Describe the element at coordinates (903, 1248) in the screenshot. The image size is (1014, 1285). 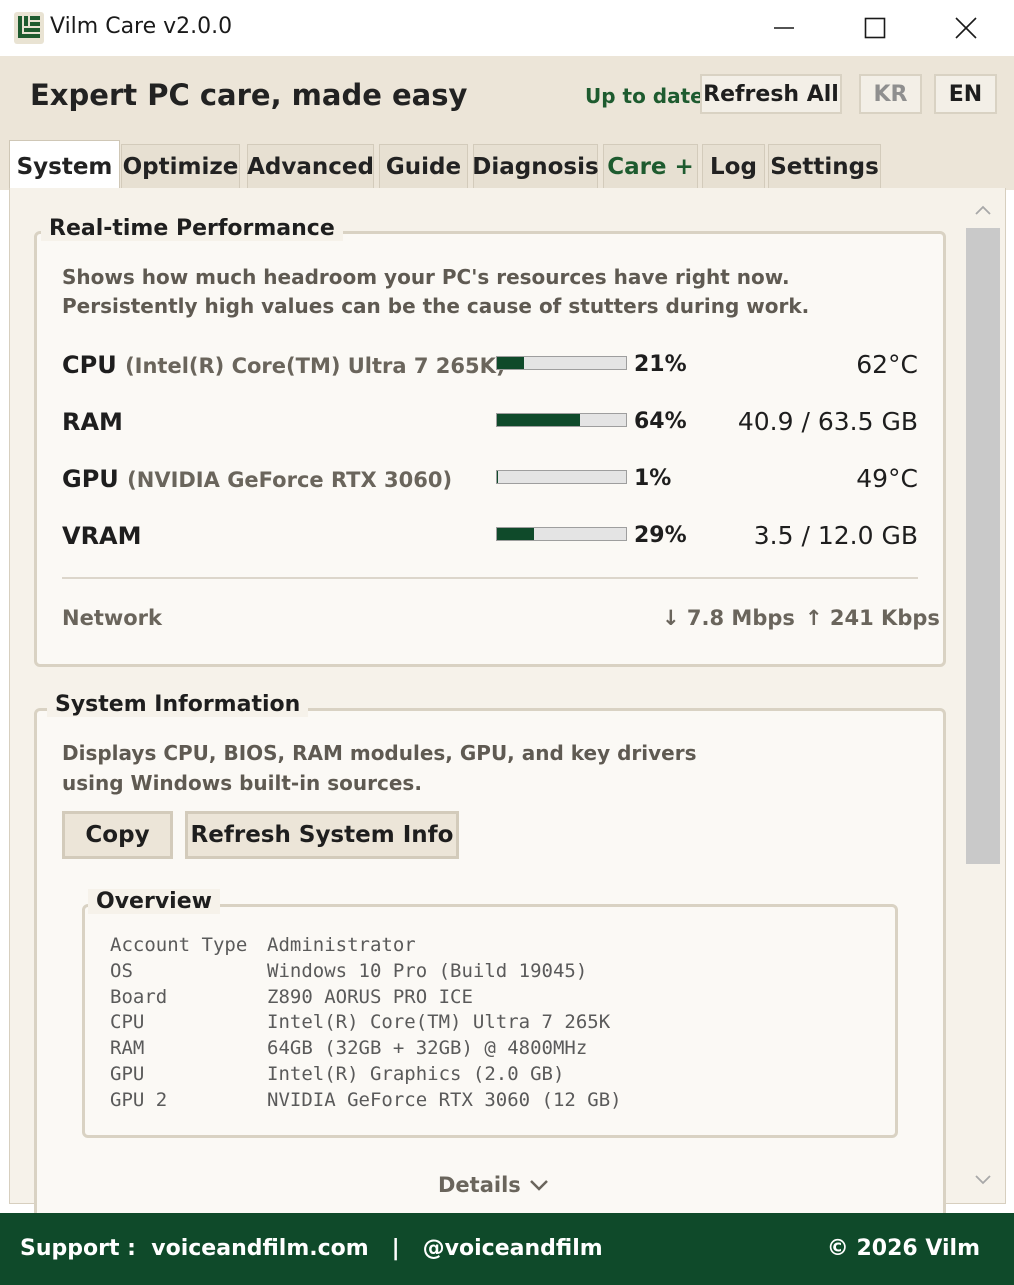
I see `copyright: © 2026 Vilm` at that location.